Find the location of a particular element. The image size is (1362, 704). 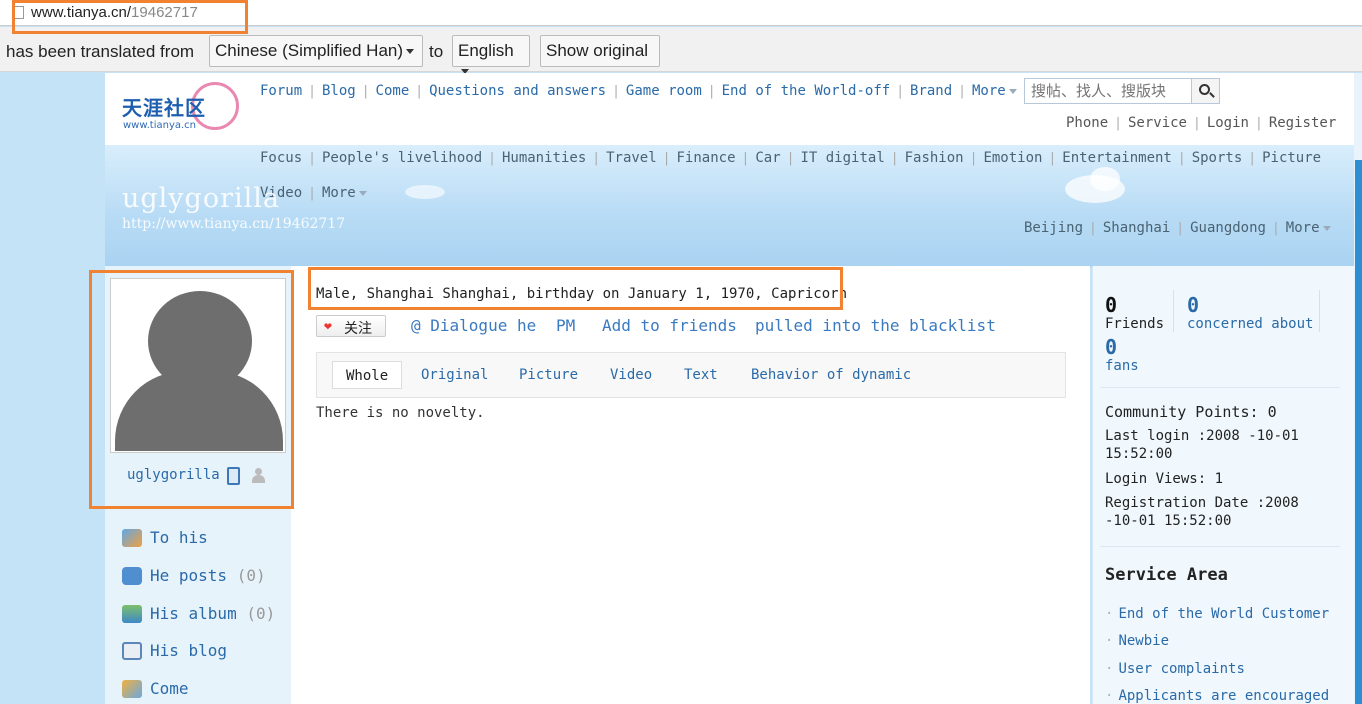

profile-username: uglygorilla is located at coordinates (173, 475).